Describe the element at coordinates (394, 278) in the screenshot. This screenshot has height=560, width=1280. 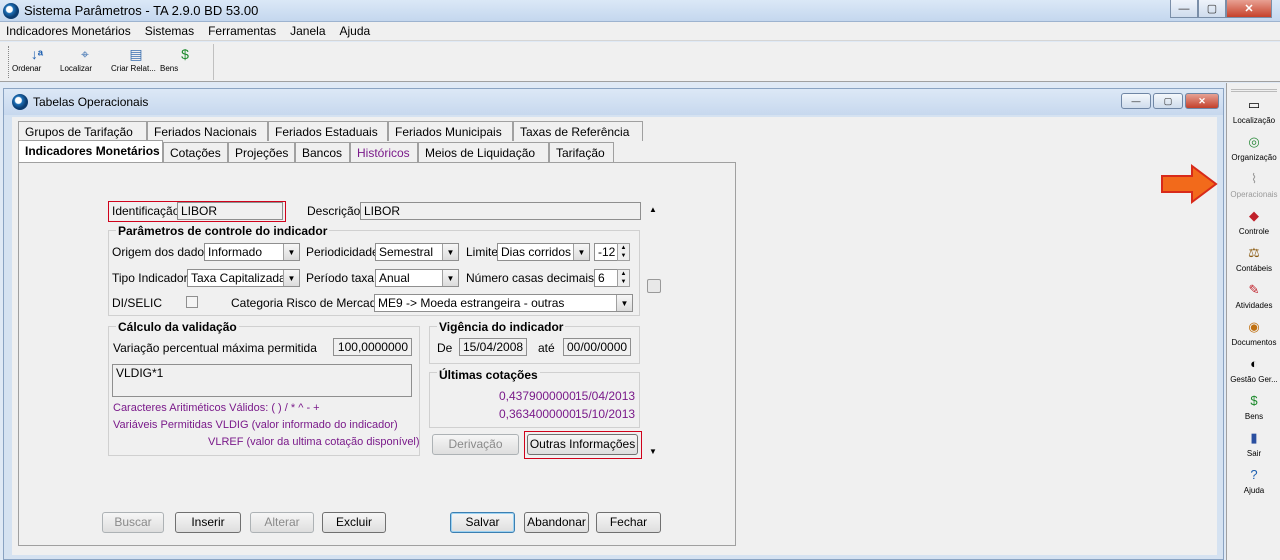
I see `periodo-taxa-value: Anual` at that location.